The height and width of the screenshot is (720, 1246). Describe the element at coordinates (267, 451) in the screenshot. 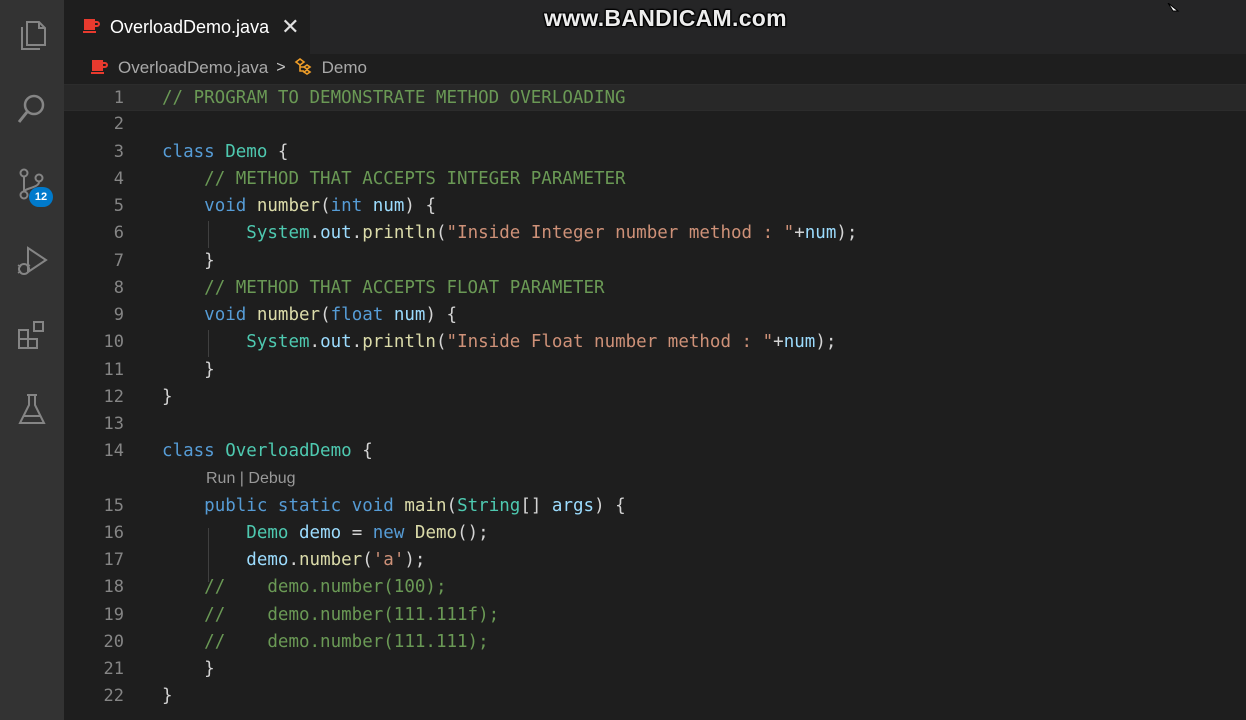

I see `code-text: class OverloadDemo {` at that location.